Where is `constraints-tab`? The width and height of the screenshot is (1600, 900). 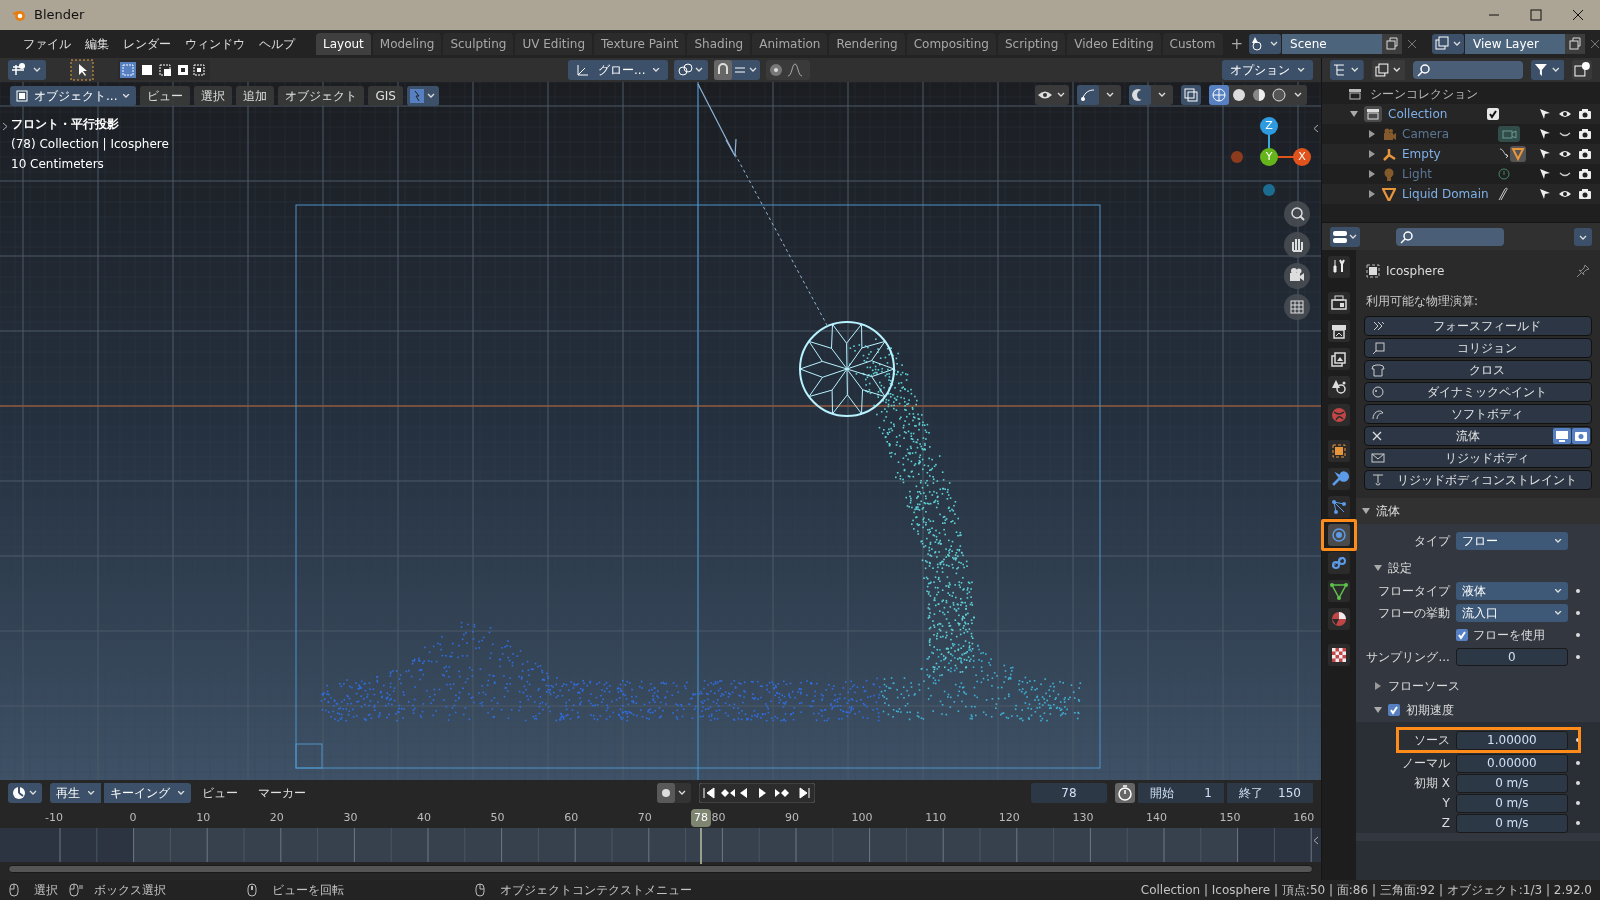
constraints-tab is located at coordinates (1338, 563).